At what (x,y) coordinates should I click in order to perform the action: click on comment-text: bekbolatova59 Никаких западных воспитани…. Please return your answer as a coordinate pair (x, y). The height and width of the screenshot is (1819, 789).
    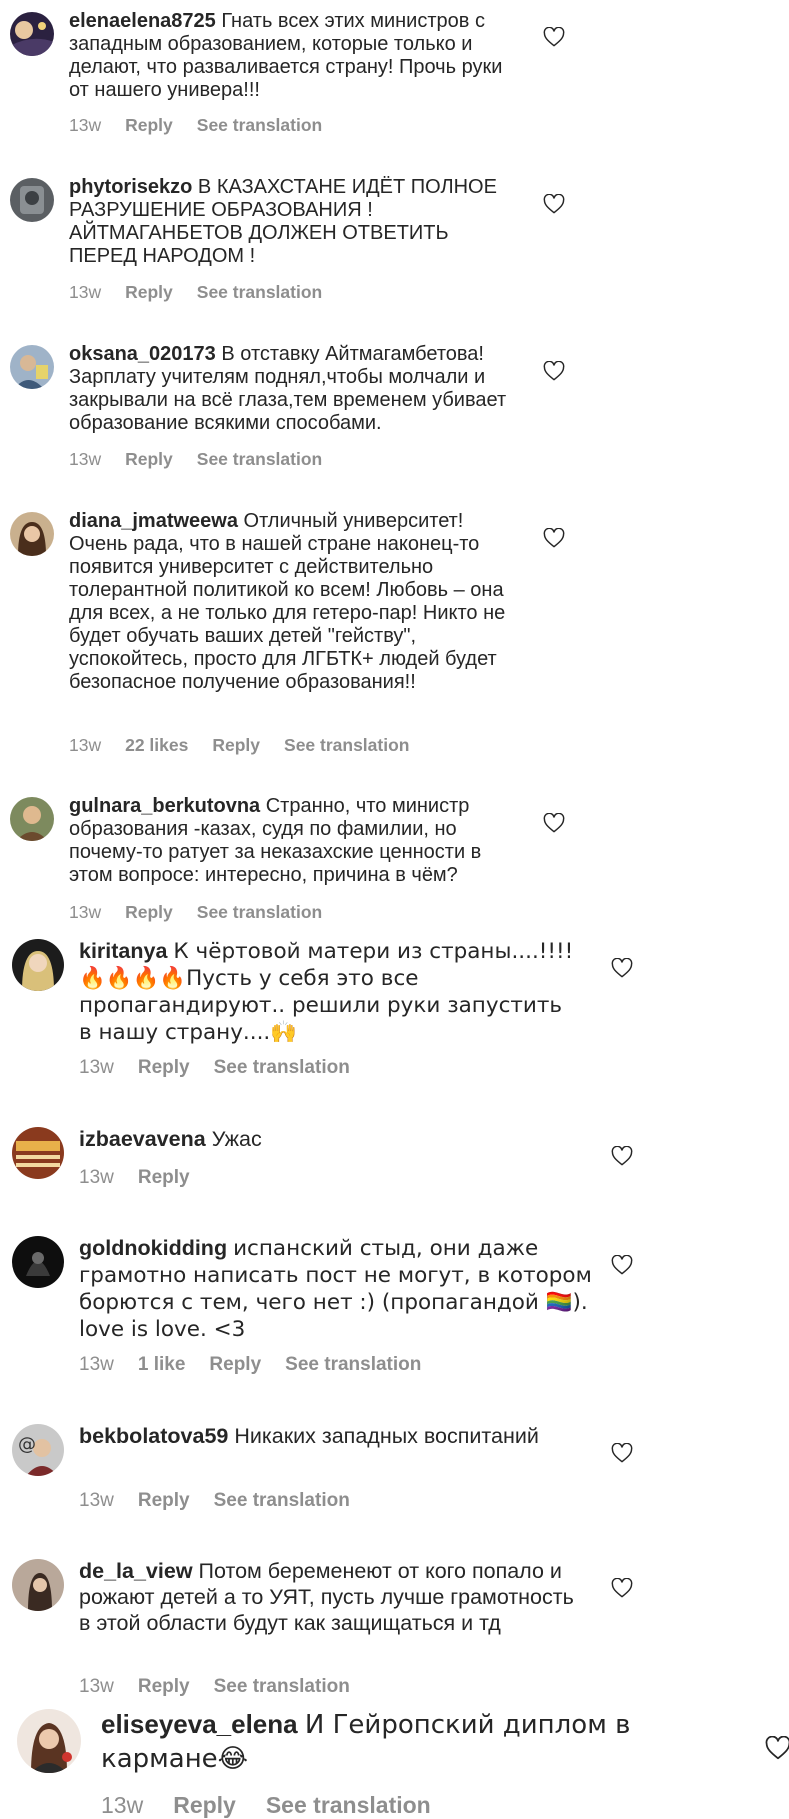
    Looking at the image, I should click on (329, 1436).